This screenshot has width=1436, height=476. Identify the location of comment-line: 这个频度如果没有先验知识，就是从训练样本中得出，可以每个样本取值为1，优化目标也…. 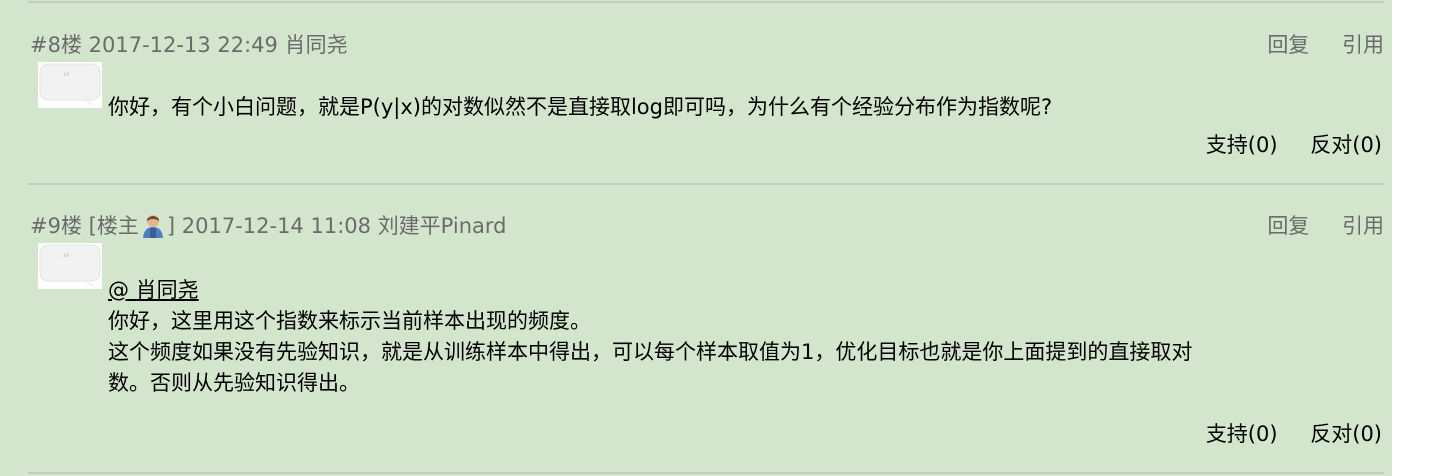
(650, 352).